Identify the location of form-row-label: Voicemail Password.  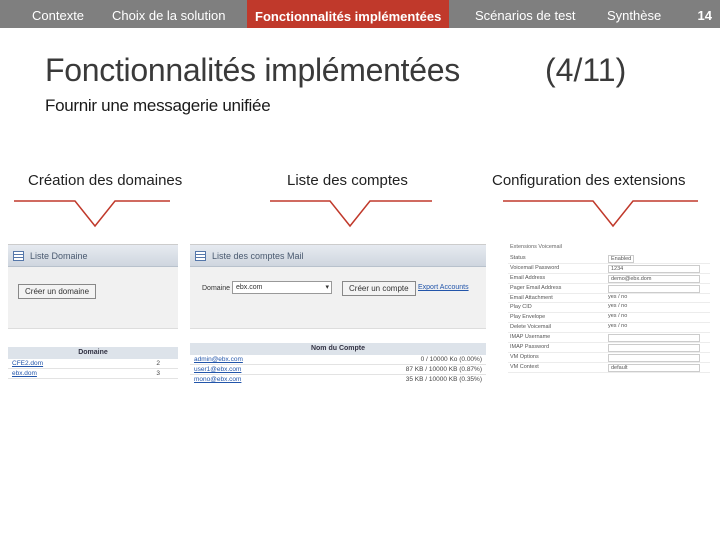
(535, 267).